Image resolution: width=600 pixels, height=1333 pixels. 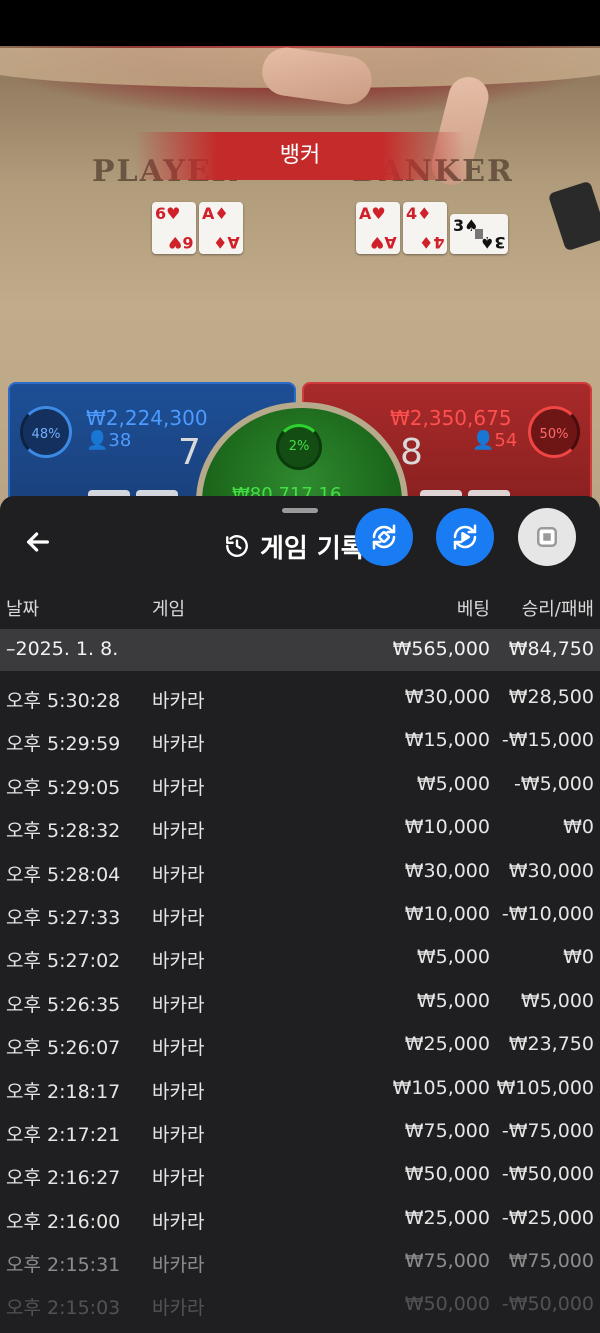 What do you see at coordinates (300, 1218) in the screenshot?
I see `table-row: 오후 2:16:00 바카라 ₩25,000 -₩25,000` at bounding box center [300, 1218].